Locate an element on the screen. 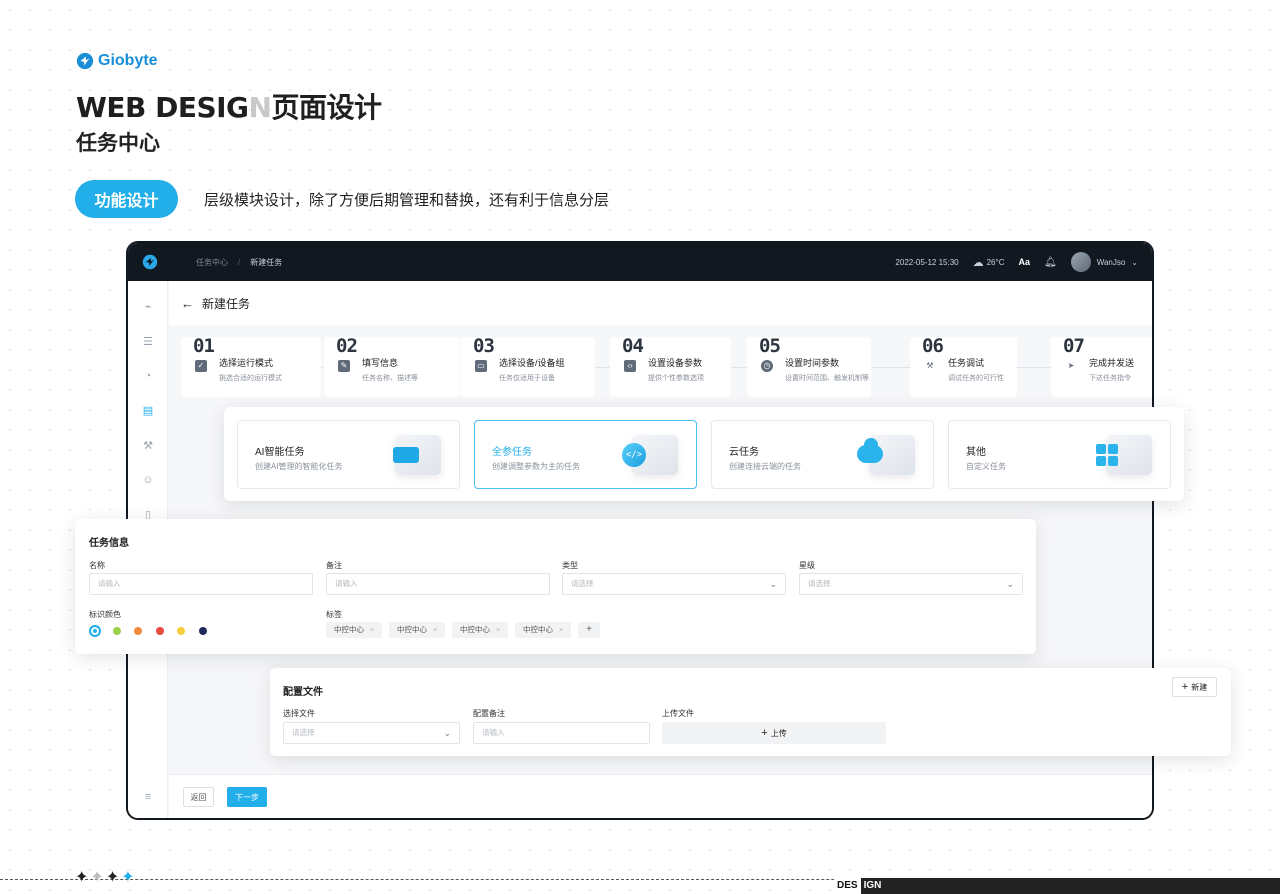  new-config-button: + 新建 is located at coordinates (1194, 687).